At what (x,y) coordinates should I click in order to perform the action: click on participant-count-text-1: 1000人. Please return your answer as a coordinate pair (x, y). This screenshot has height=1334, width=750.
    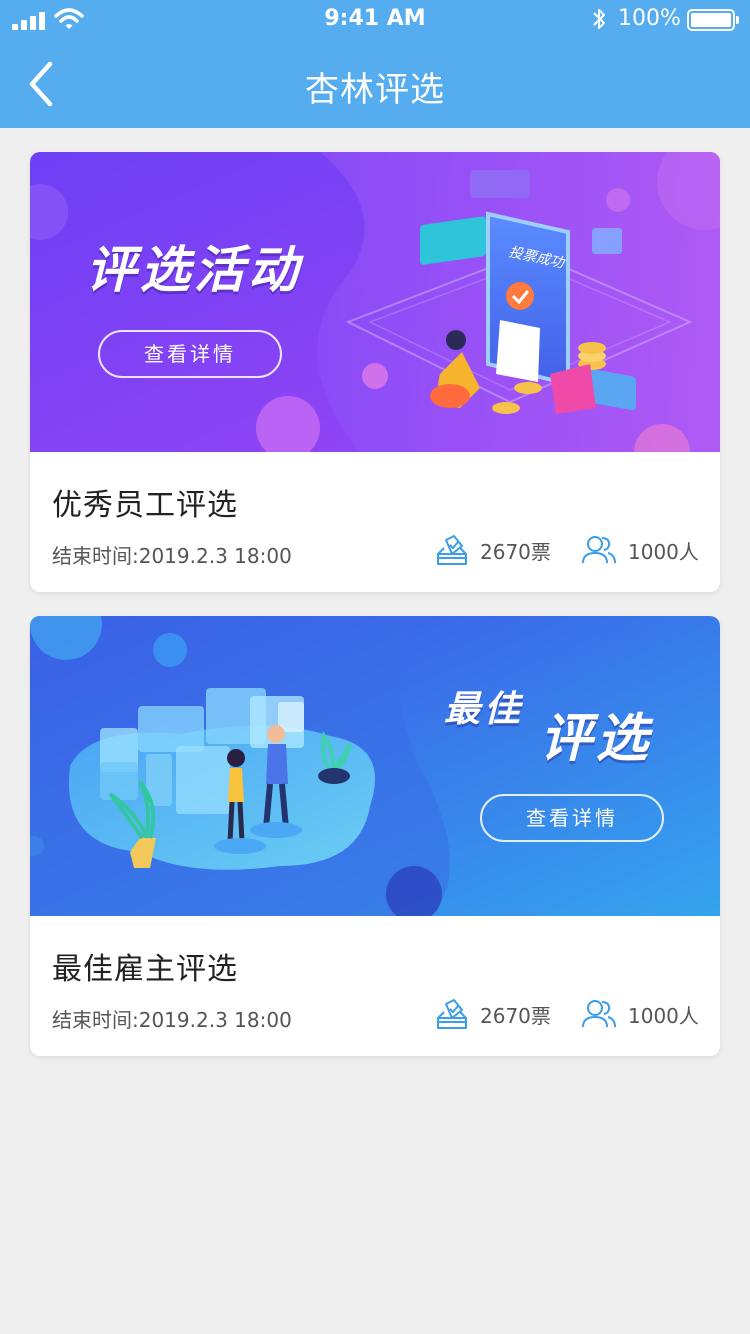
    Looking at the image, I should click on (663, 551).